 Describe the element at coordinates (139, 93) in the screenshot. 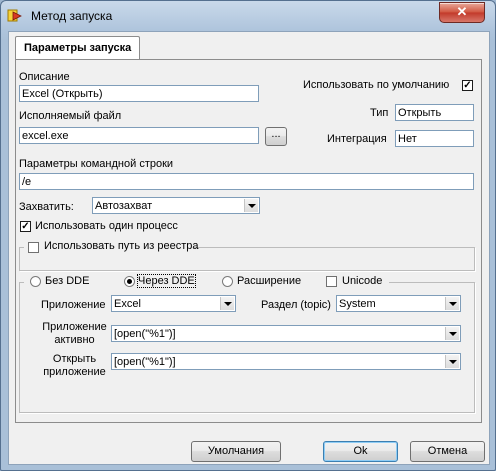

I see `description-field: Excel (Открыть)` at that location.